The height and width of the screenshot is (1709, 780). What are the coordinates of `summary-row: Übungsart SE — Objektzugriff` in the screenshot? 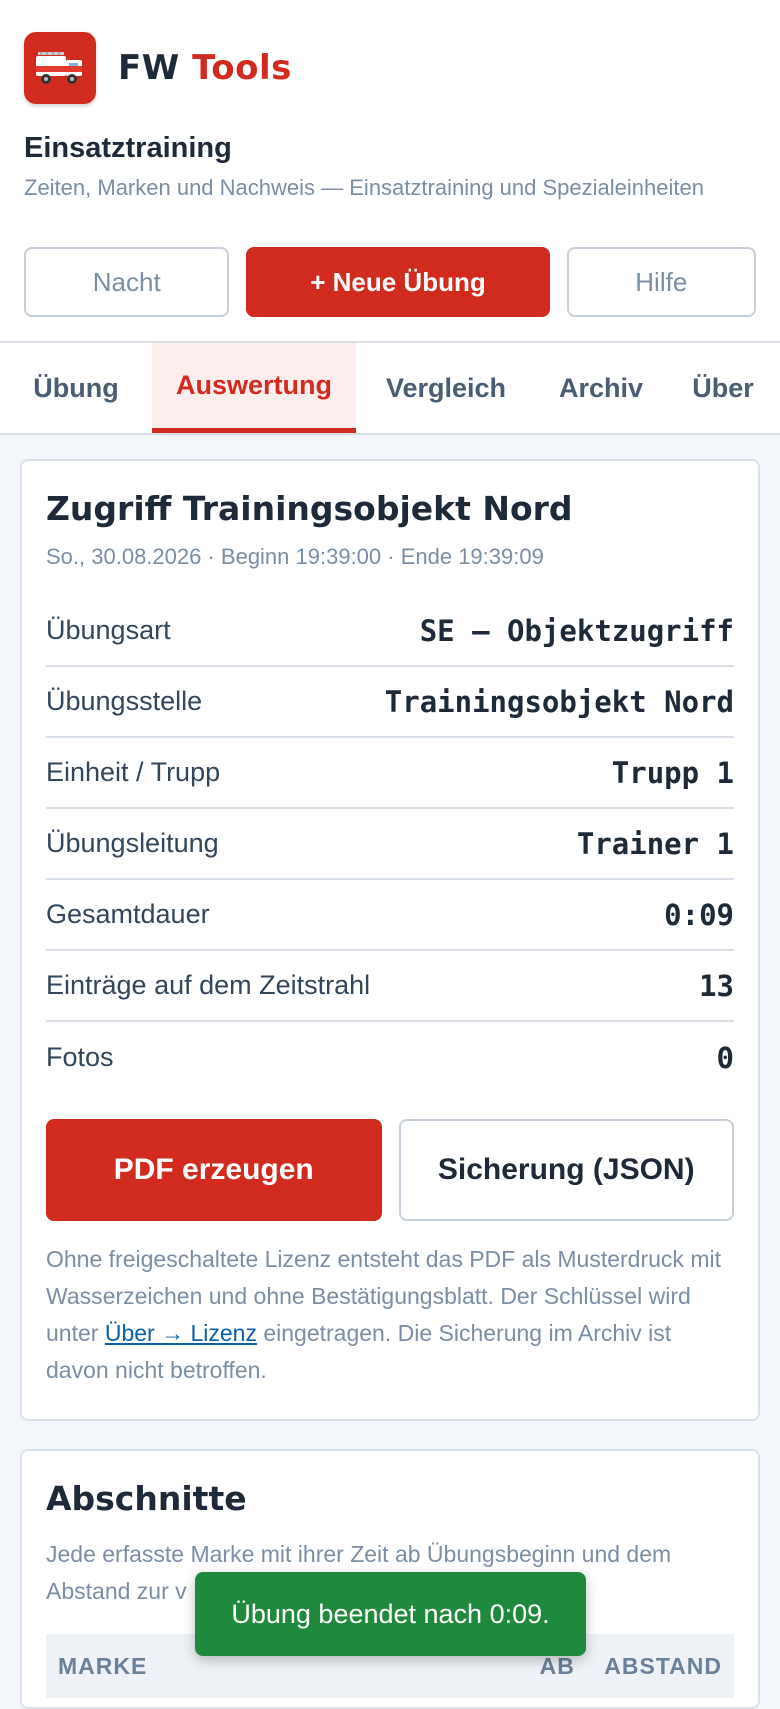 It's located at (390, 631).